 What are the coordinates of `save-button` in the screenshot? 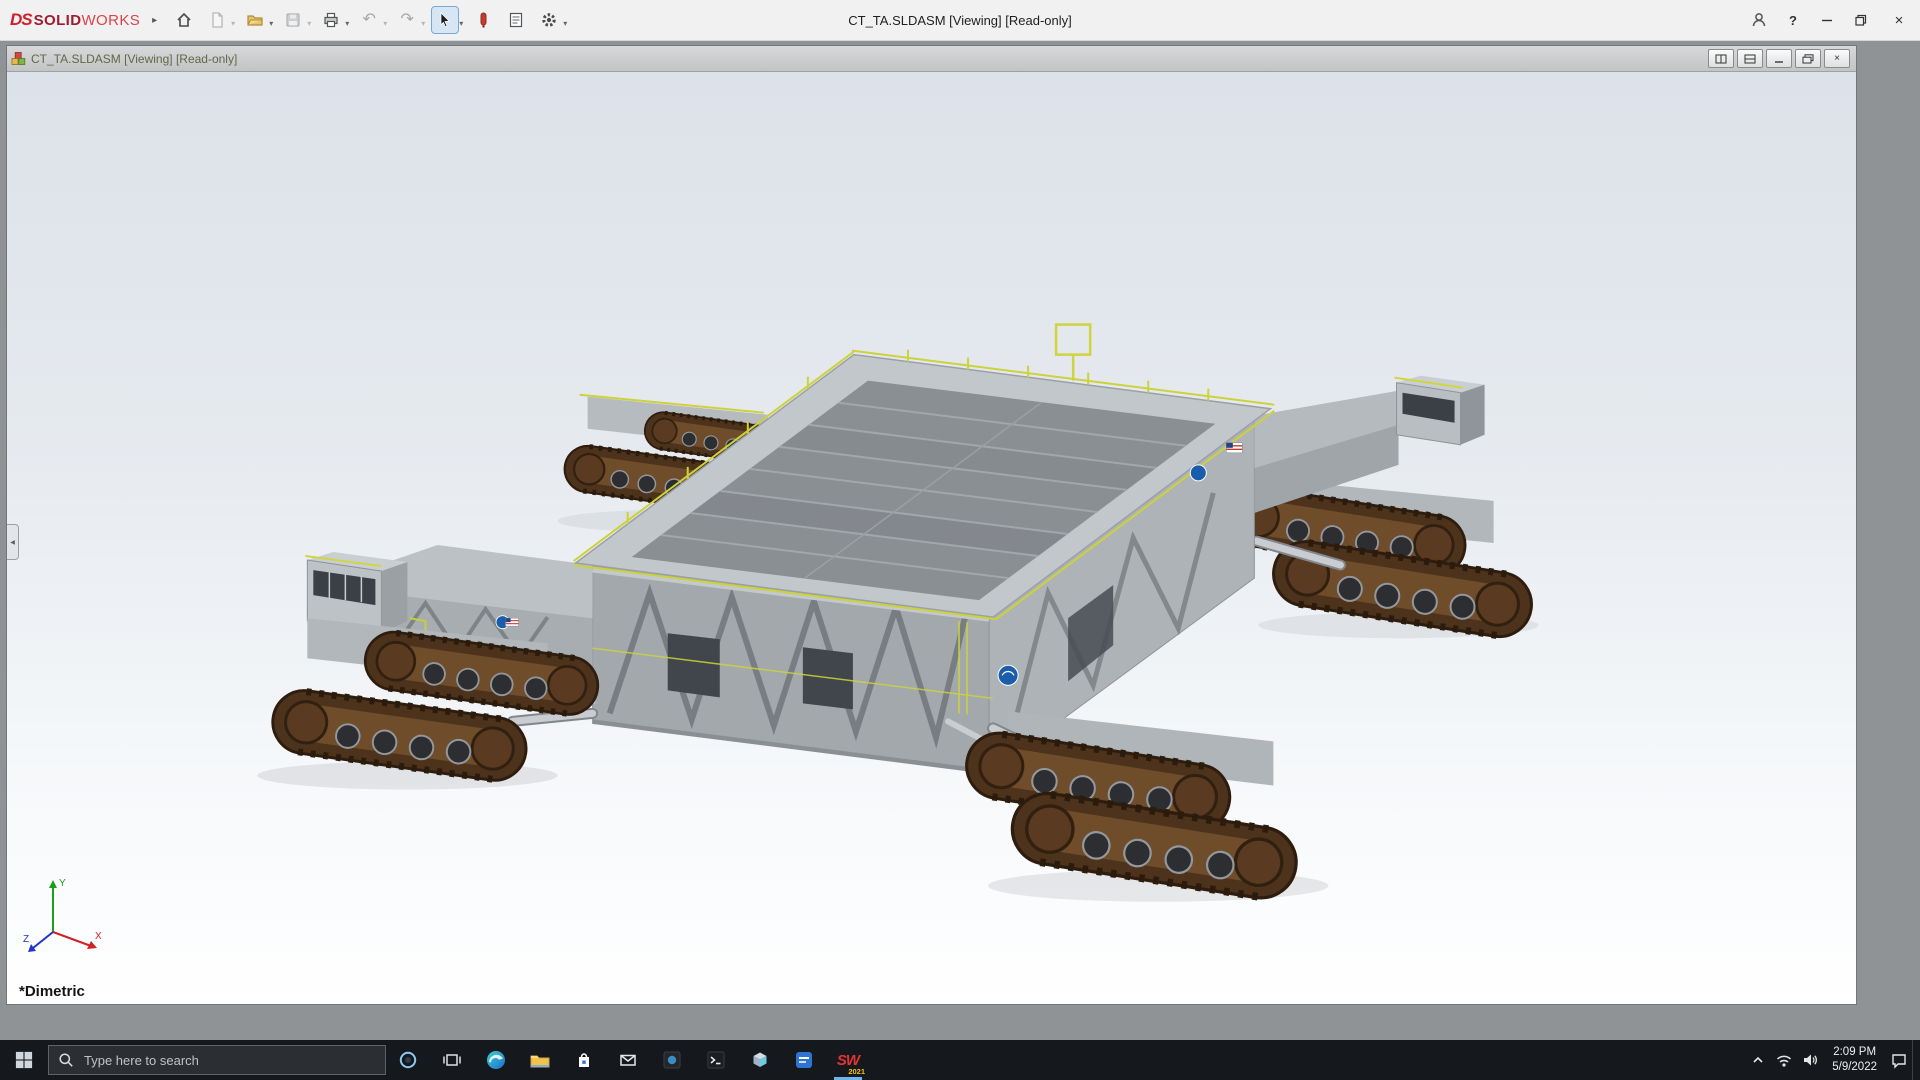 It's located at (293, 20).